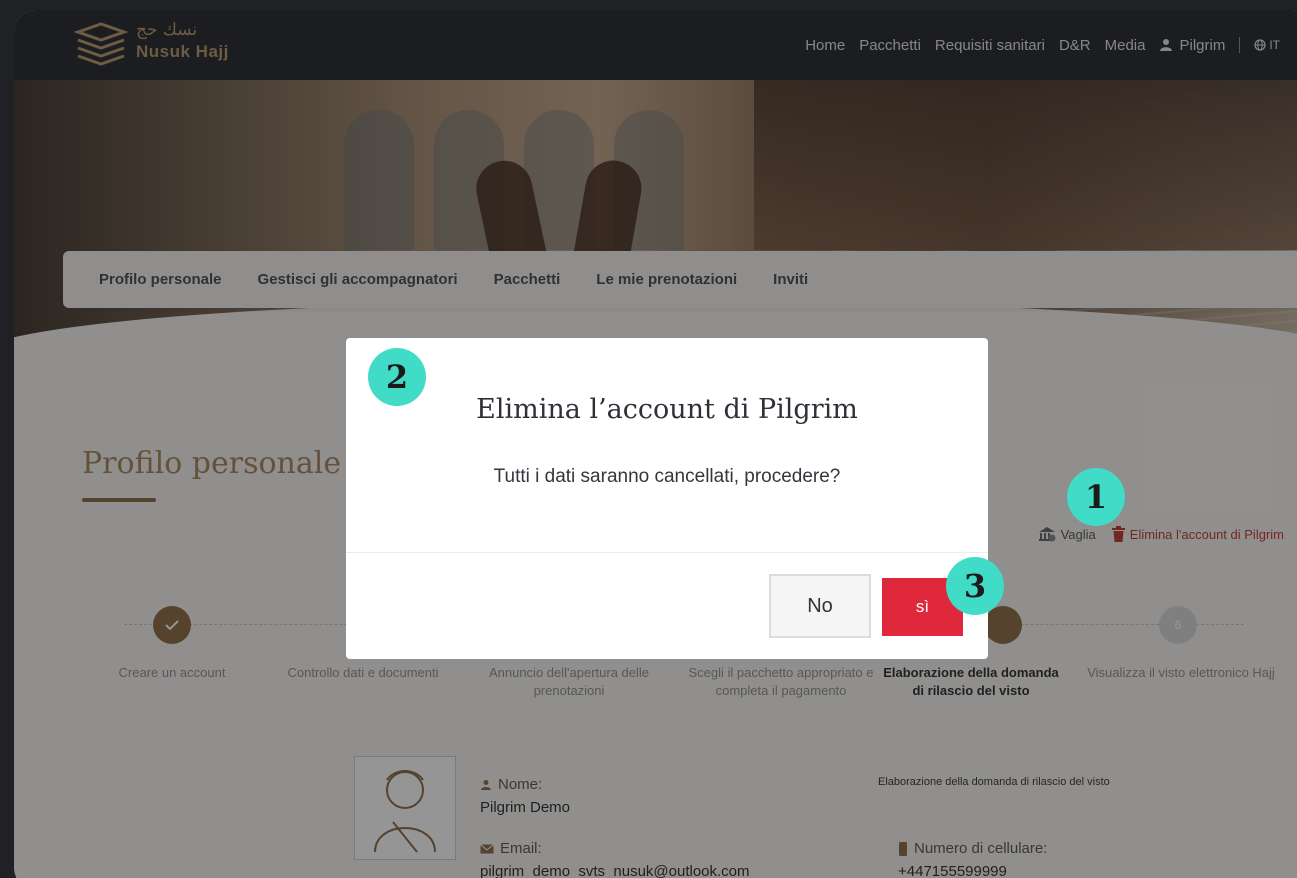 The width and height of the screenshot is (1297, 878). I want to click on annotation-marker-2: 2, so click(397, 377).